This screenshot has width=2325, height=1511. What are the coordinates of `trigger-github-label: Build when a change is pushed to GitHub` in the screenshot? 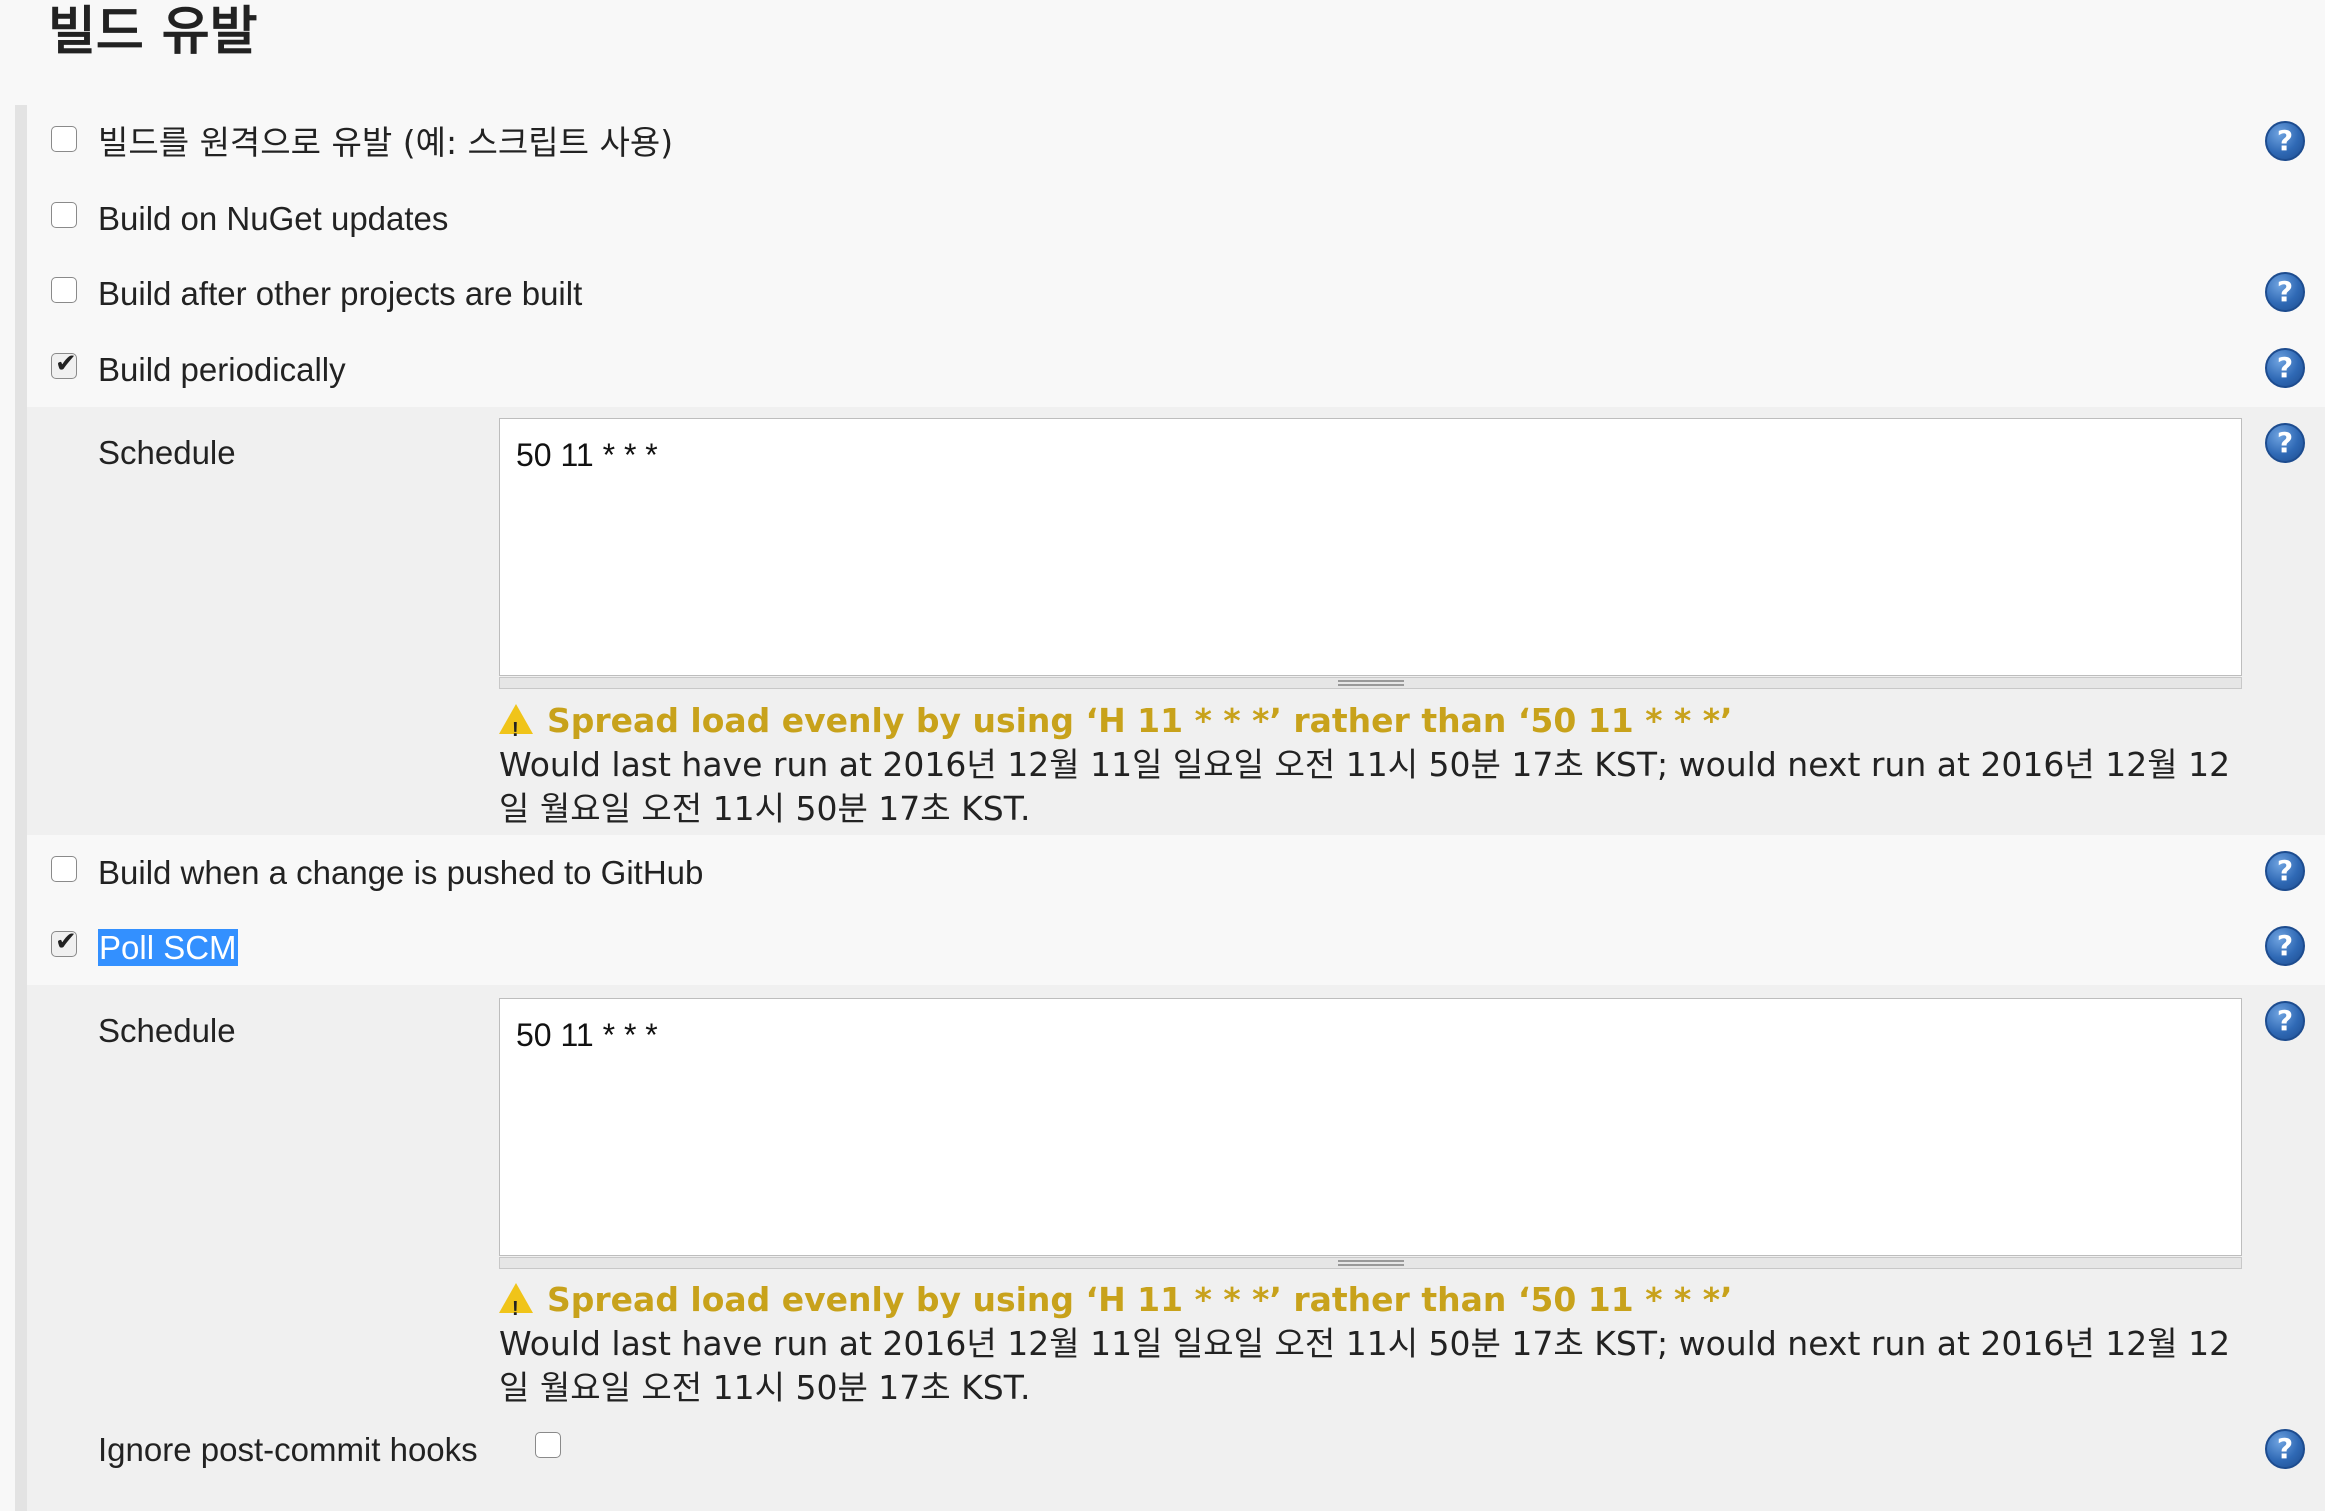 It's located at (400, 873).